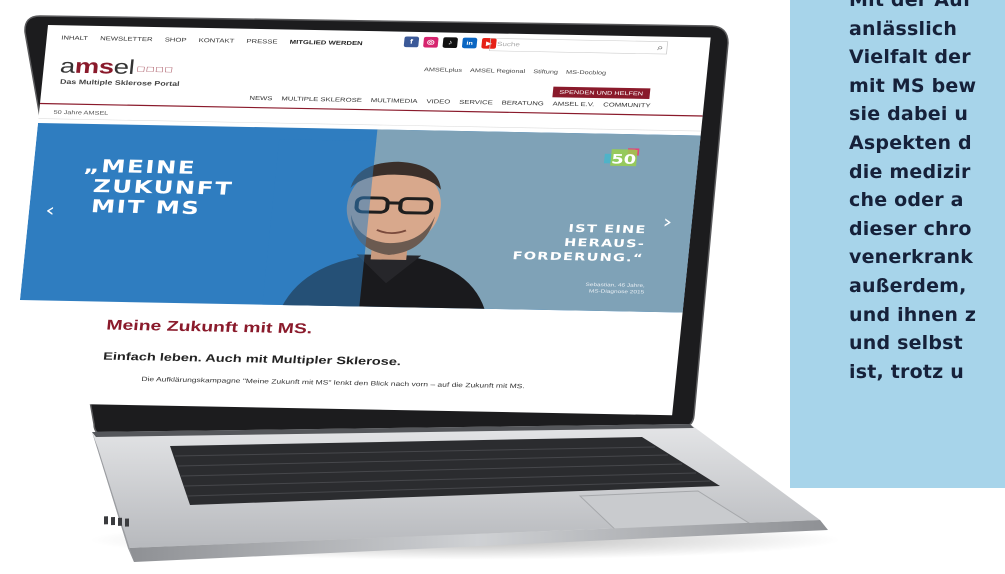  What do you see at coordinates (216, 40) in the screenshot?
I see `top-nav-kontakt: KONTAKT` at bounding box center [216, 40].